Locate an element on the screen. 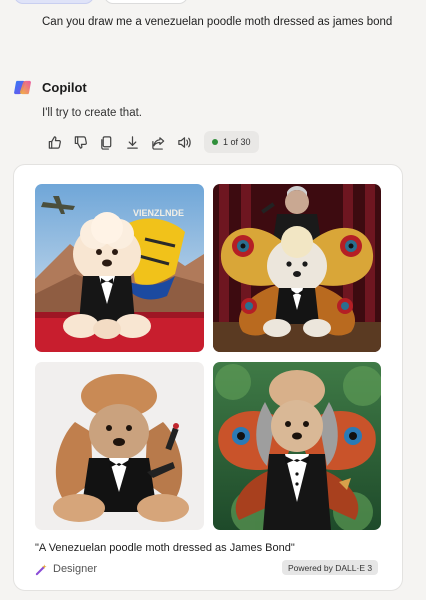 This screenshot has width=426, height=600. status-dot-icon is located at coordinates (215, 142).